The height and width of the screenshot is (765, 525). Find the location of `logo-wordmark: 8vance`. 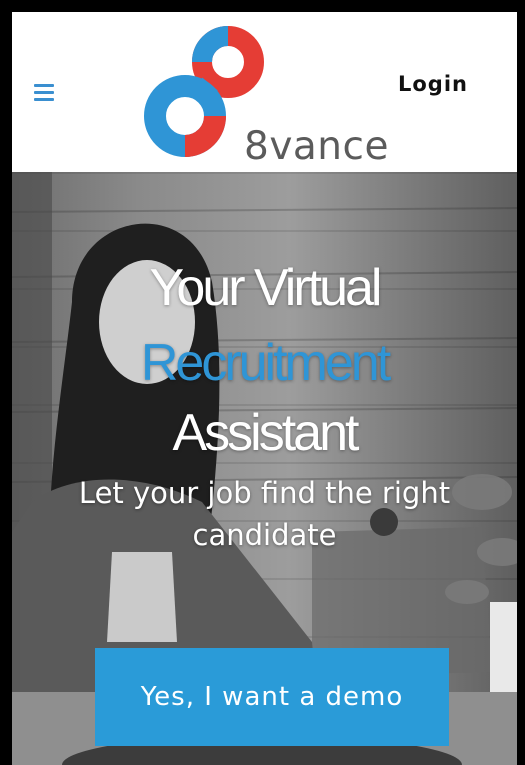

logo-wordmark: 8vance is located at coordinates (316, 146).